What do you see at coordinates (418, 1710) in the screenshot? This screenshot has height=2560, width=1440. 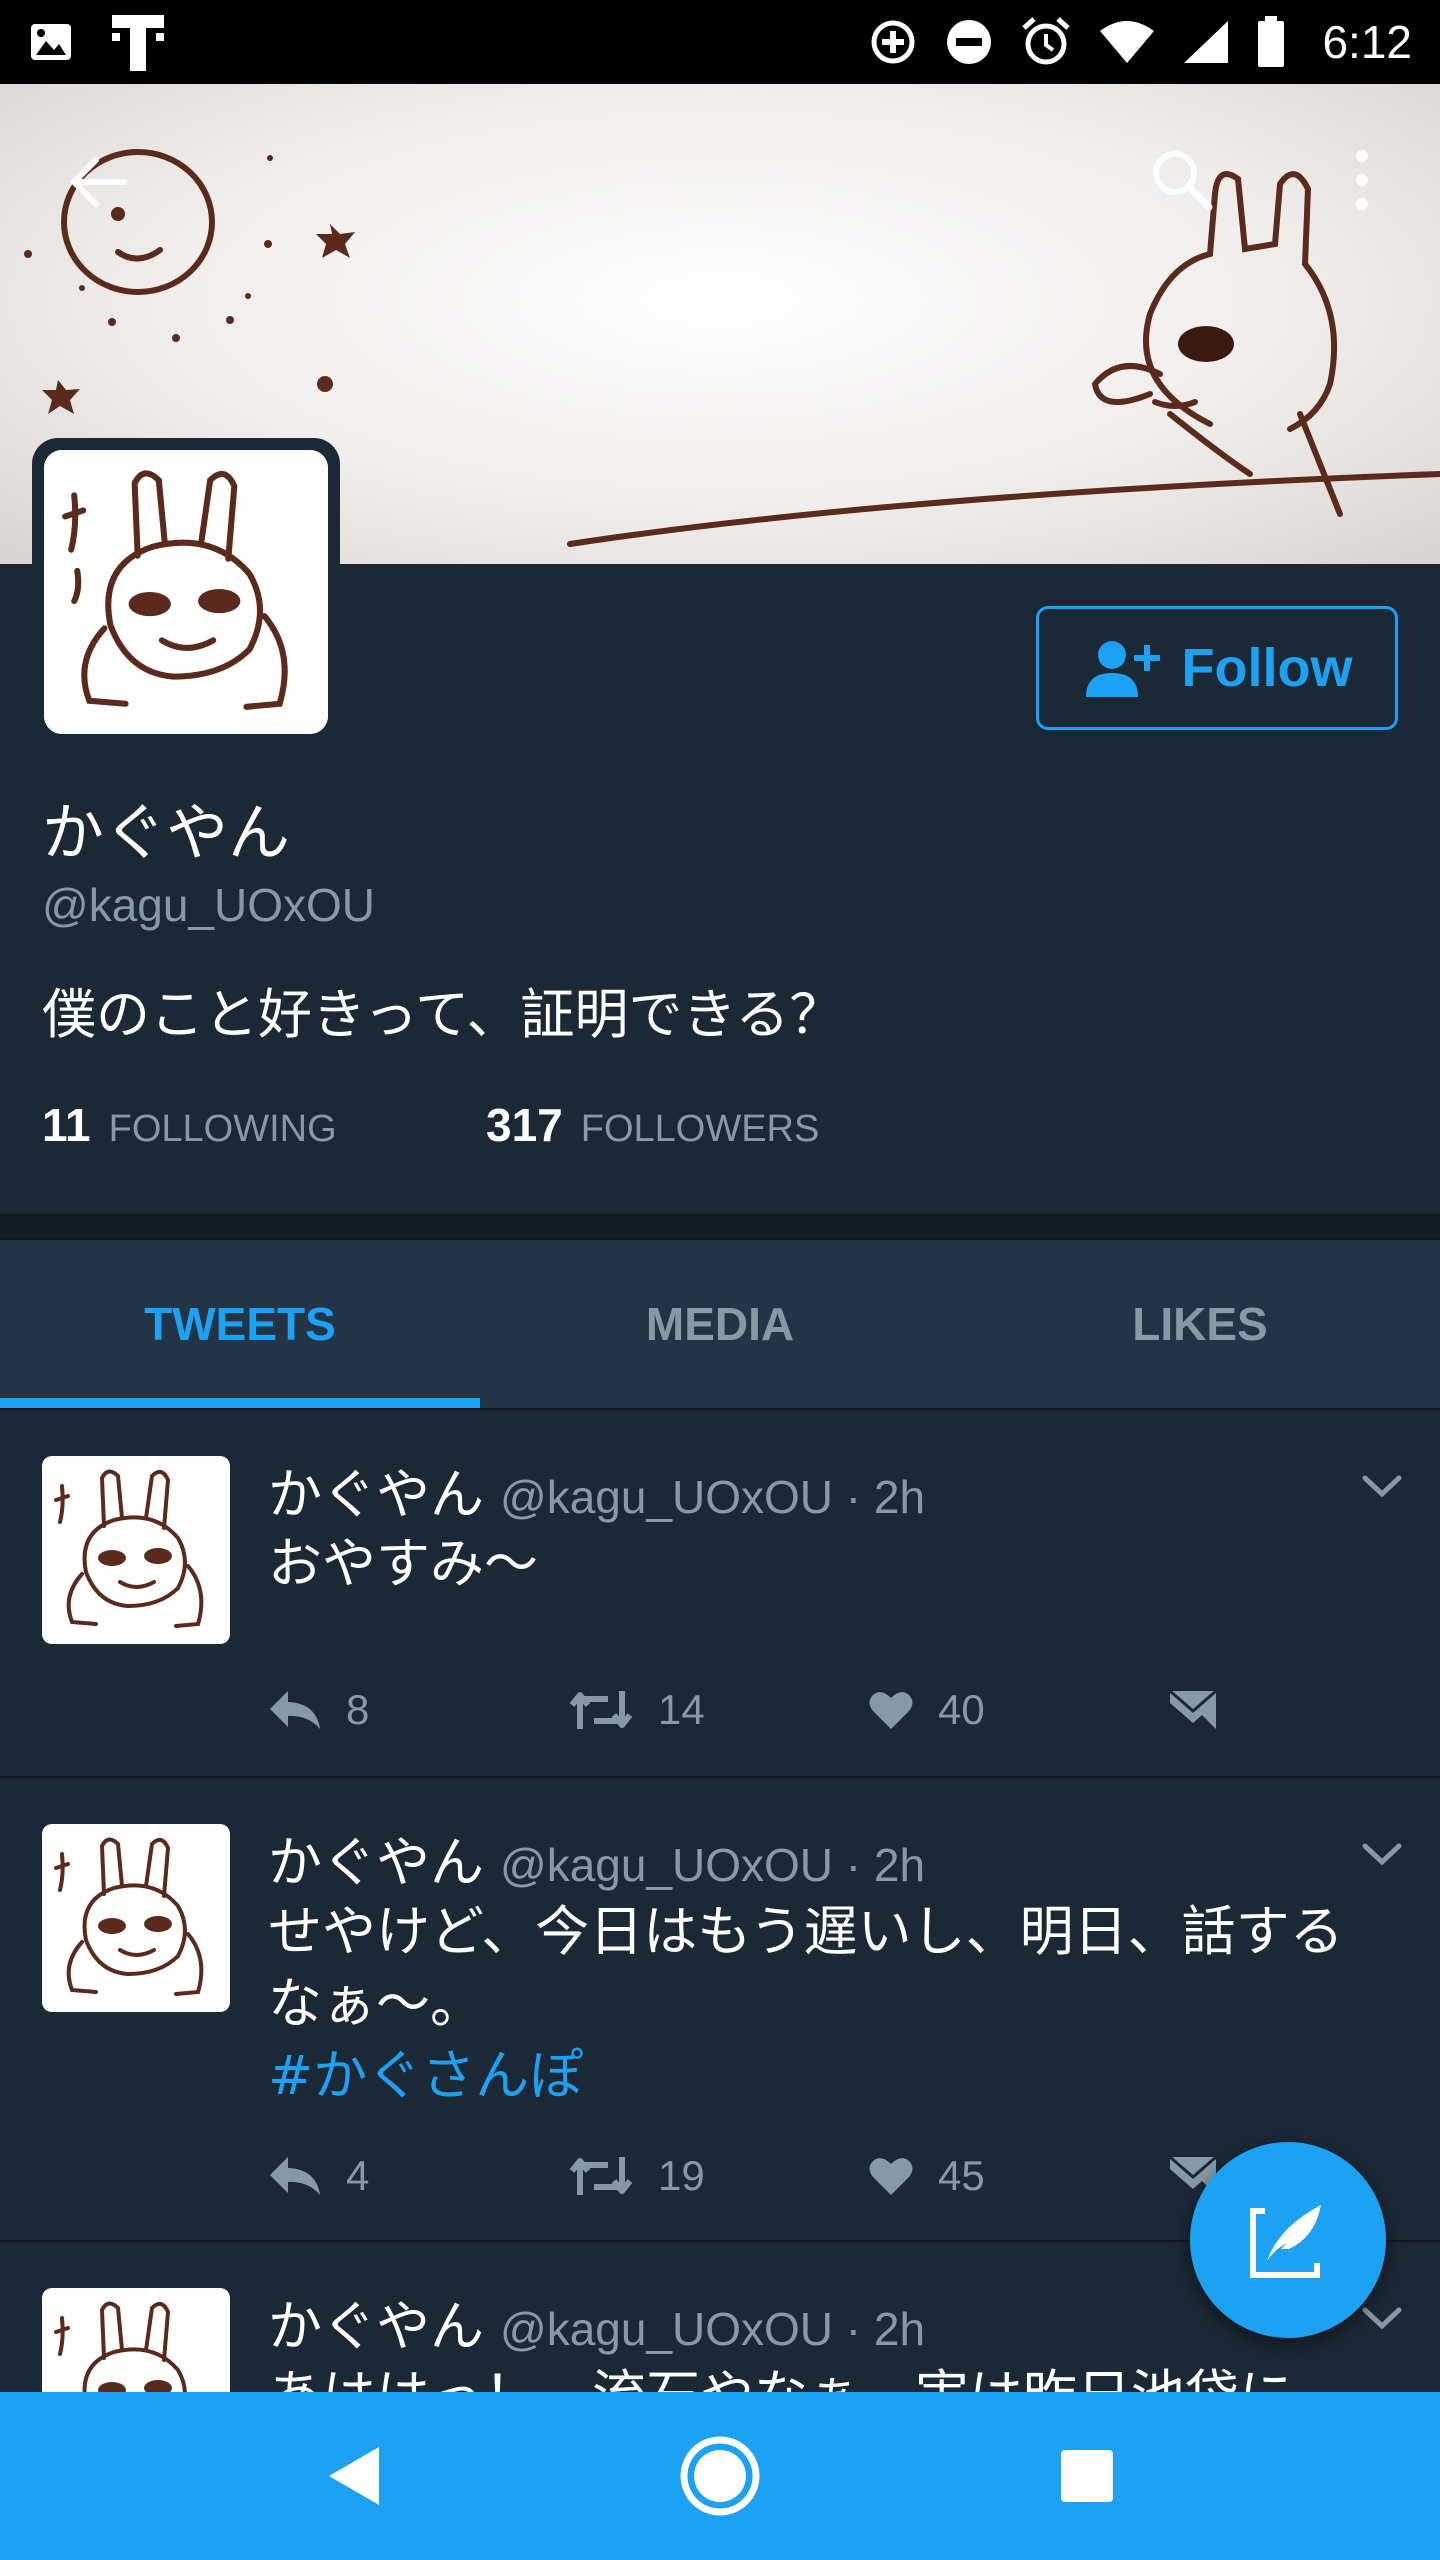 I see `reply-button: 8` at bounding box center [418, 1710].